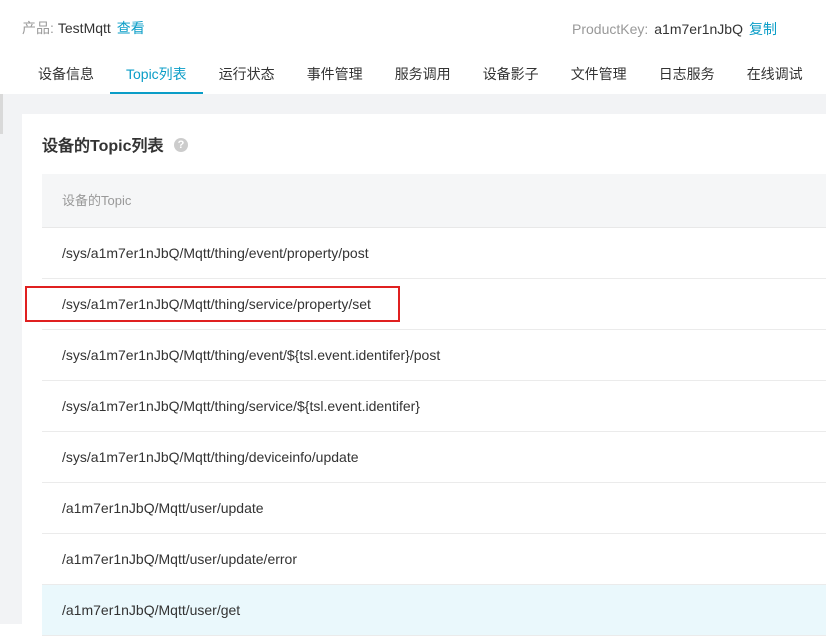 This screenshot has height=636, width=826. I want to click on table-header: 设备的Topic, so click(434, 201).